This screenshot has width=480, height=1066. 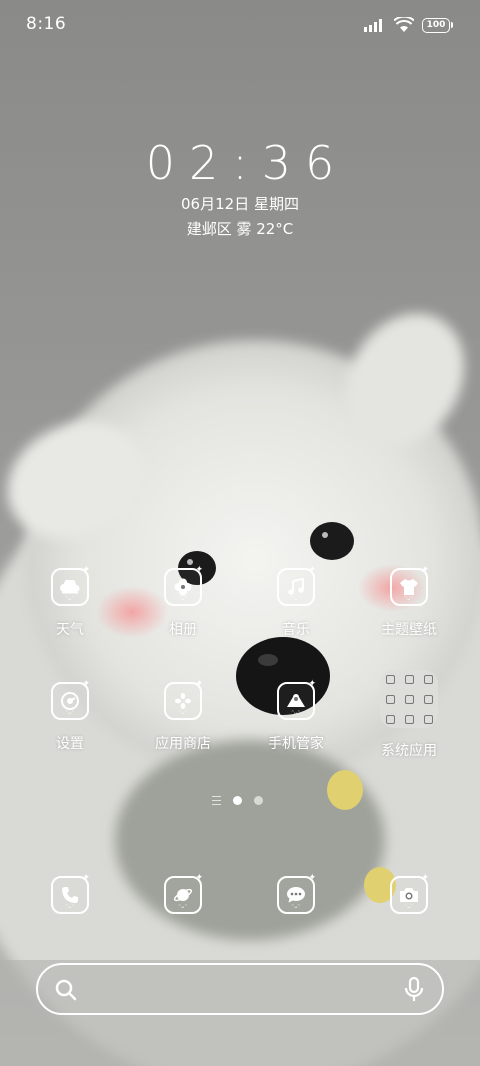 I want to click on search-bar, so click(x=240, y=989).